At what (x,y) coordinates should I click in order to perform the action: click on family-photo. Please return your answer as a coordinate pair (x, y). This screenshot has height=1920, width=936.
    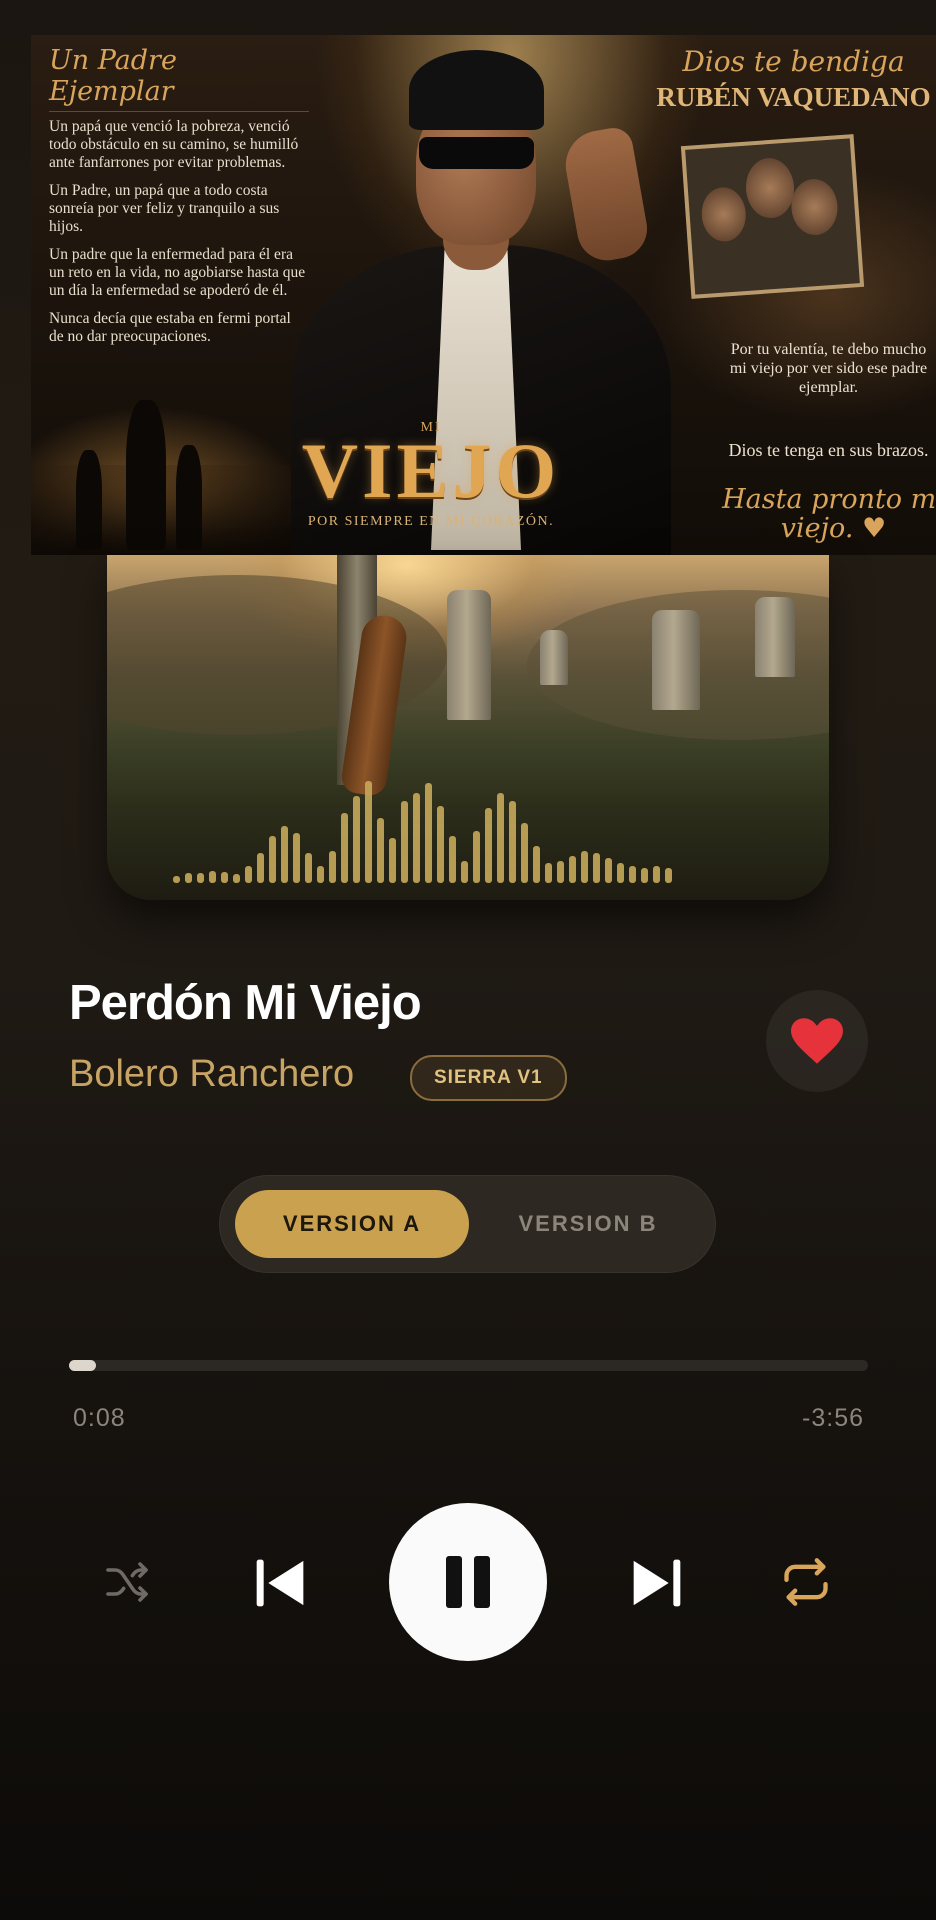
    Looking at the image, I should click on (772, 216).